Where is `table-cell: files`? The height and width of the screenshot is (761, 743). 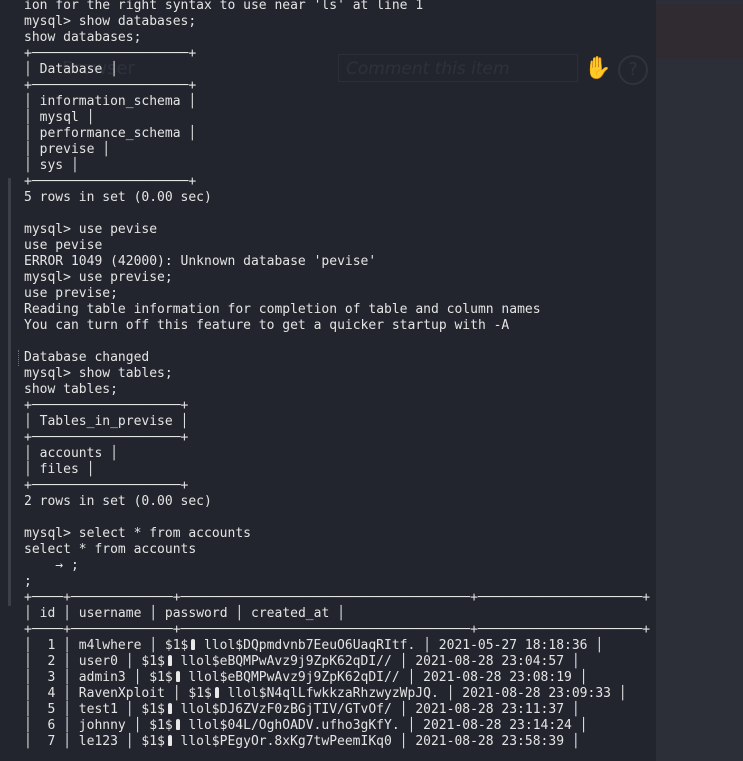
table-cell: files is located at coordinates (59, 469).